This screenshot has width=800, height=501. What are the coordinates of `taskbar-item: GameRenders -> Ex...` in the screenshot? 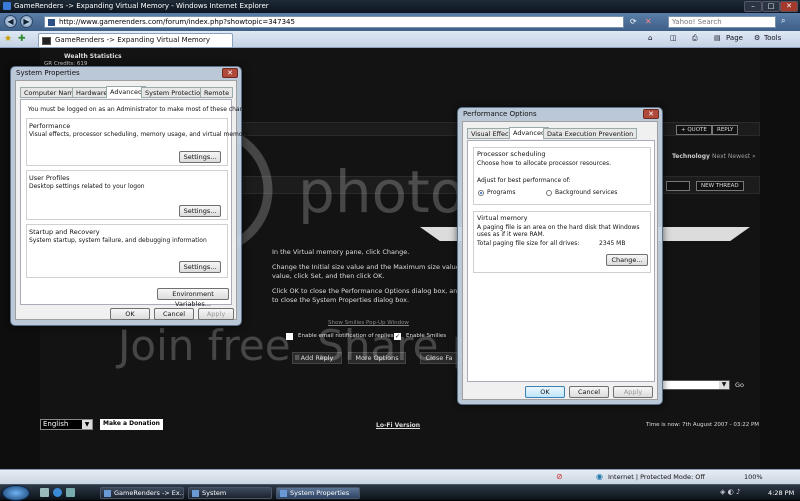 It's located at (142, 493).